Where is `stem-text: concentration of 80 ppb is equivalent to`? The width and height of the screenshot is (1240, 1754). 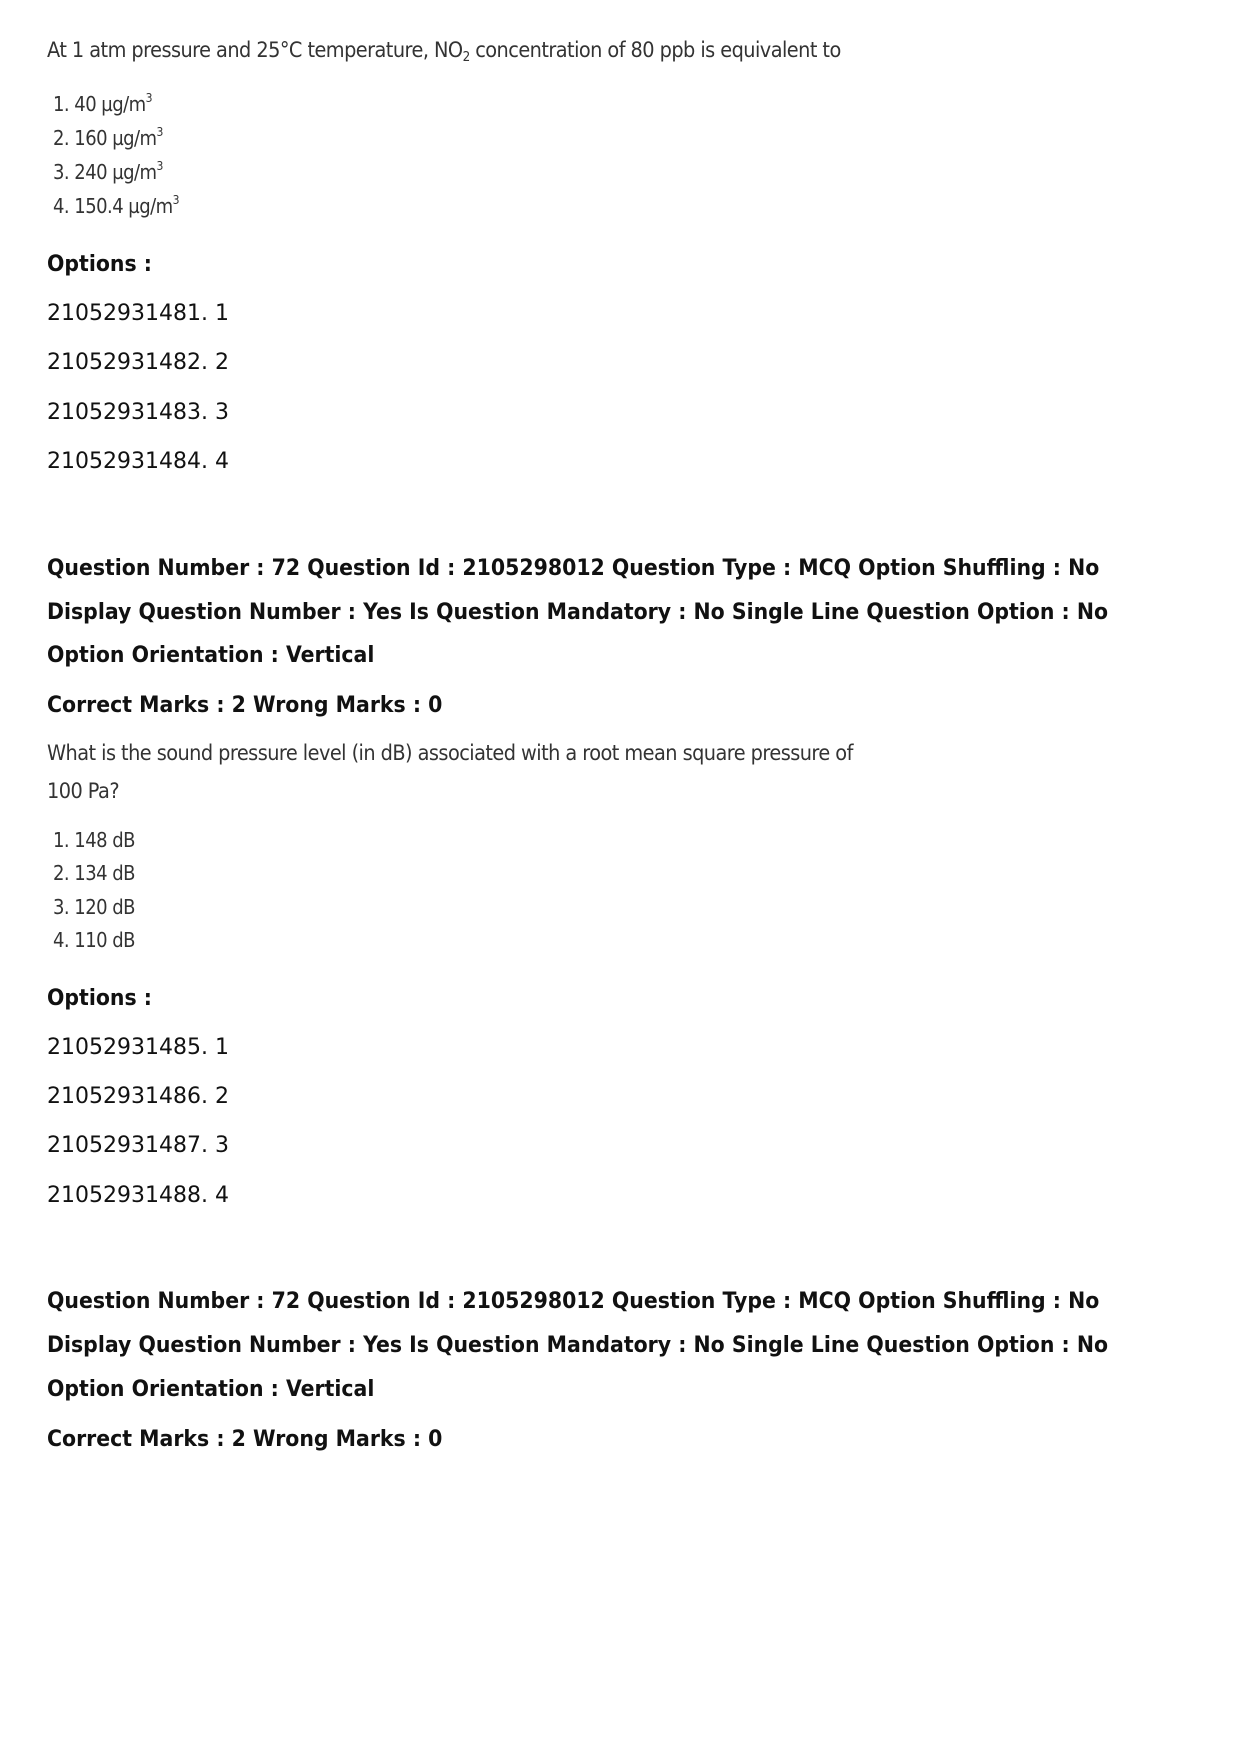 stem-text: concentration of 80 ppb is equivalent to is located at coordinates (655, 50).